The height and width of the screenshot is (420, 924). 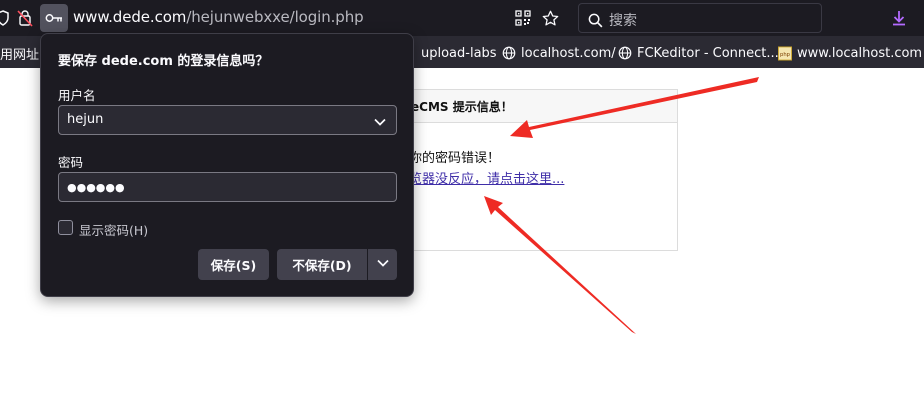 What do you see at coordinates (595, 20) in the screenshot?
I see `search-icon` at bounding box center [595, 20].